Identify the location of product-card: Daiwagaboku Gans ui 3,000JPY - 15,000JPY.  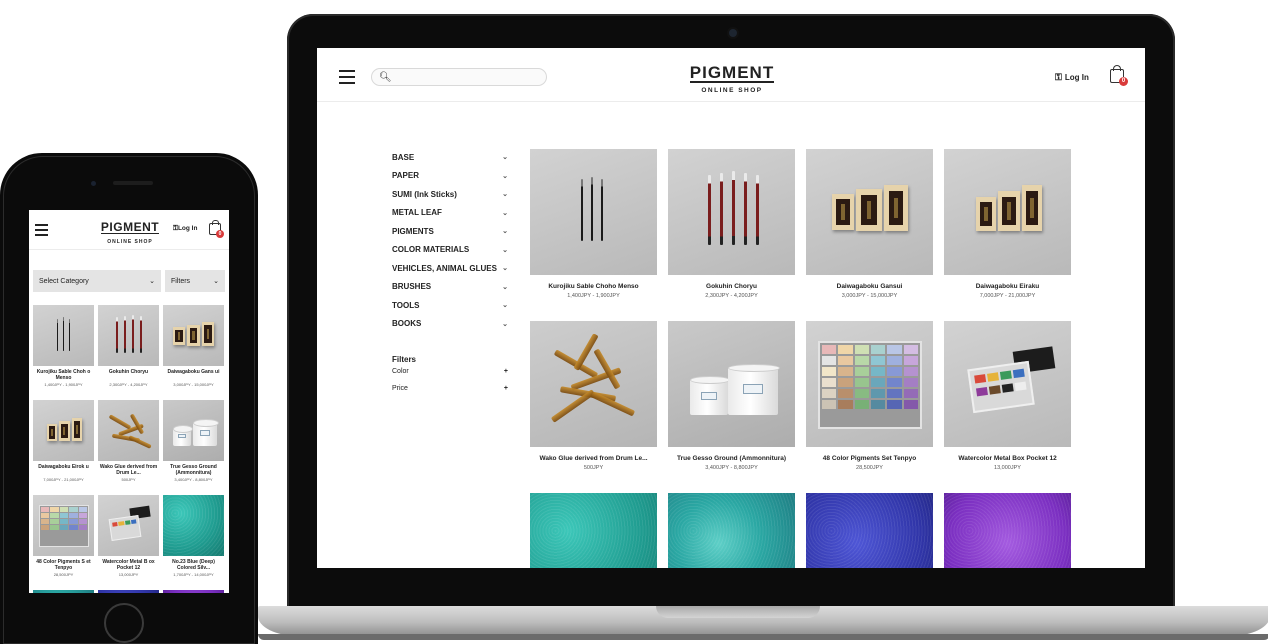
(193, 346).